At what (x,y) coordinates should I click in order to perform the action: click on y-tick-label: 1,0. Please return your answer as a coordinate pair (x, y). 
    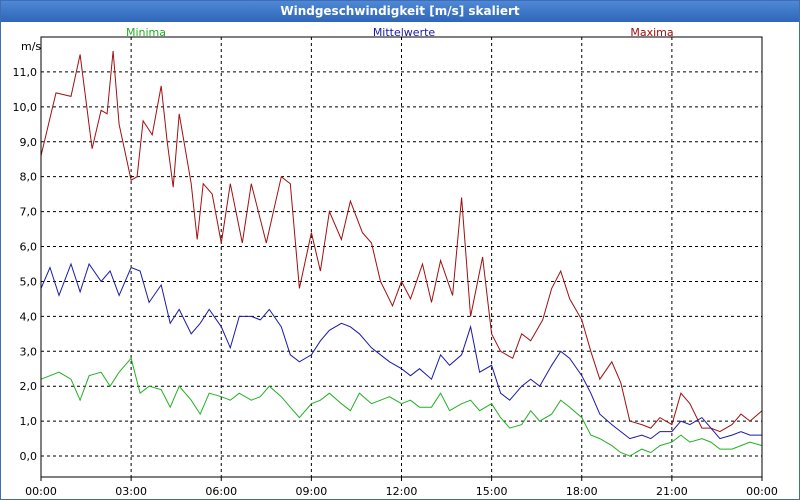
    Looking at the image, I should click on (29, 421).